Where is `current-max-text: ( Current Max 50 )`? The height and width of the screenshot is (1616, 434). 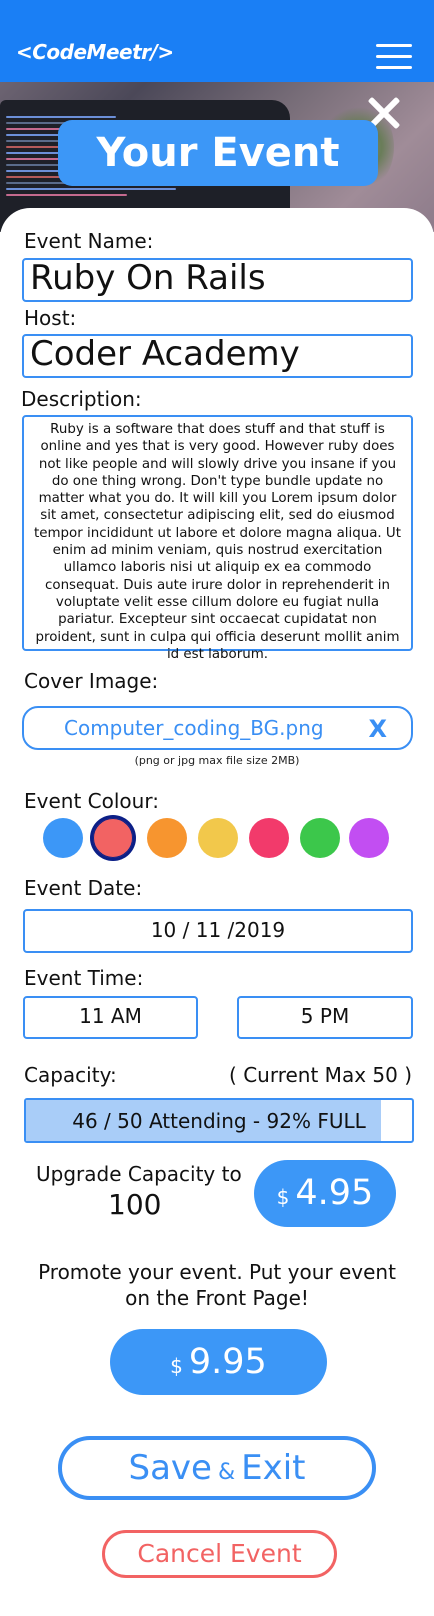
current-max-text: ( Current Max 50 ) is located at coordinates (320, 1075).